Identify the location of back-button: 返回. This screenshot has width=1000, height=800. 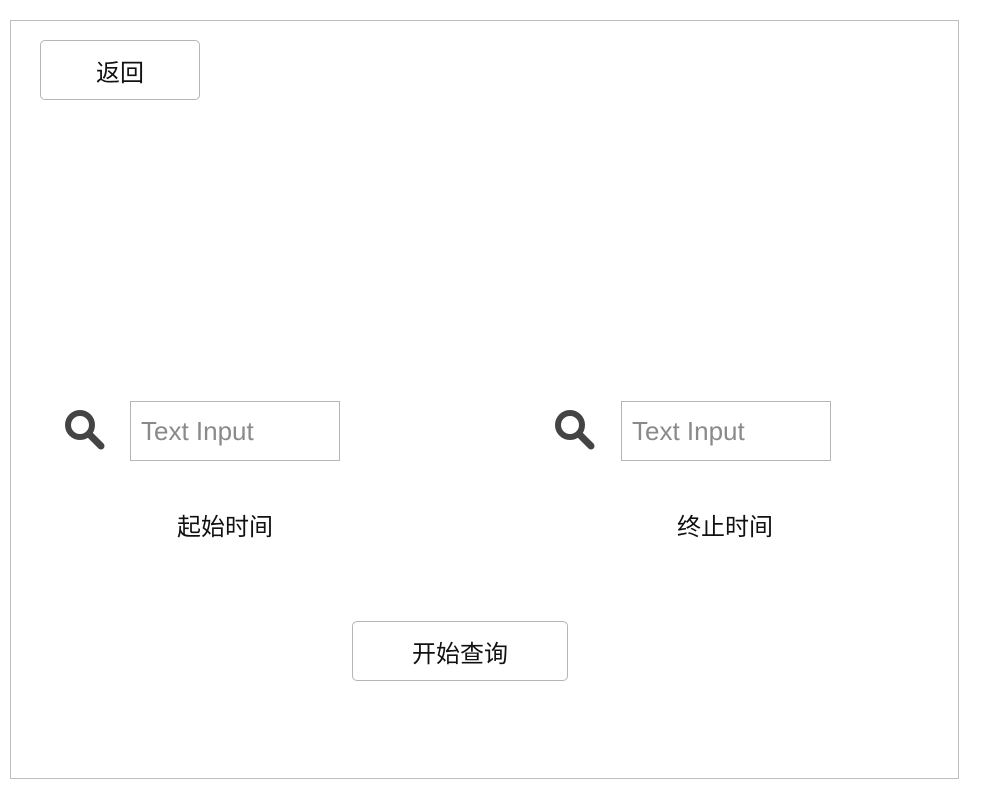
(120, 70).